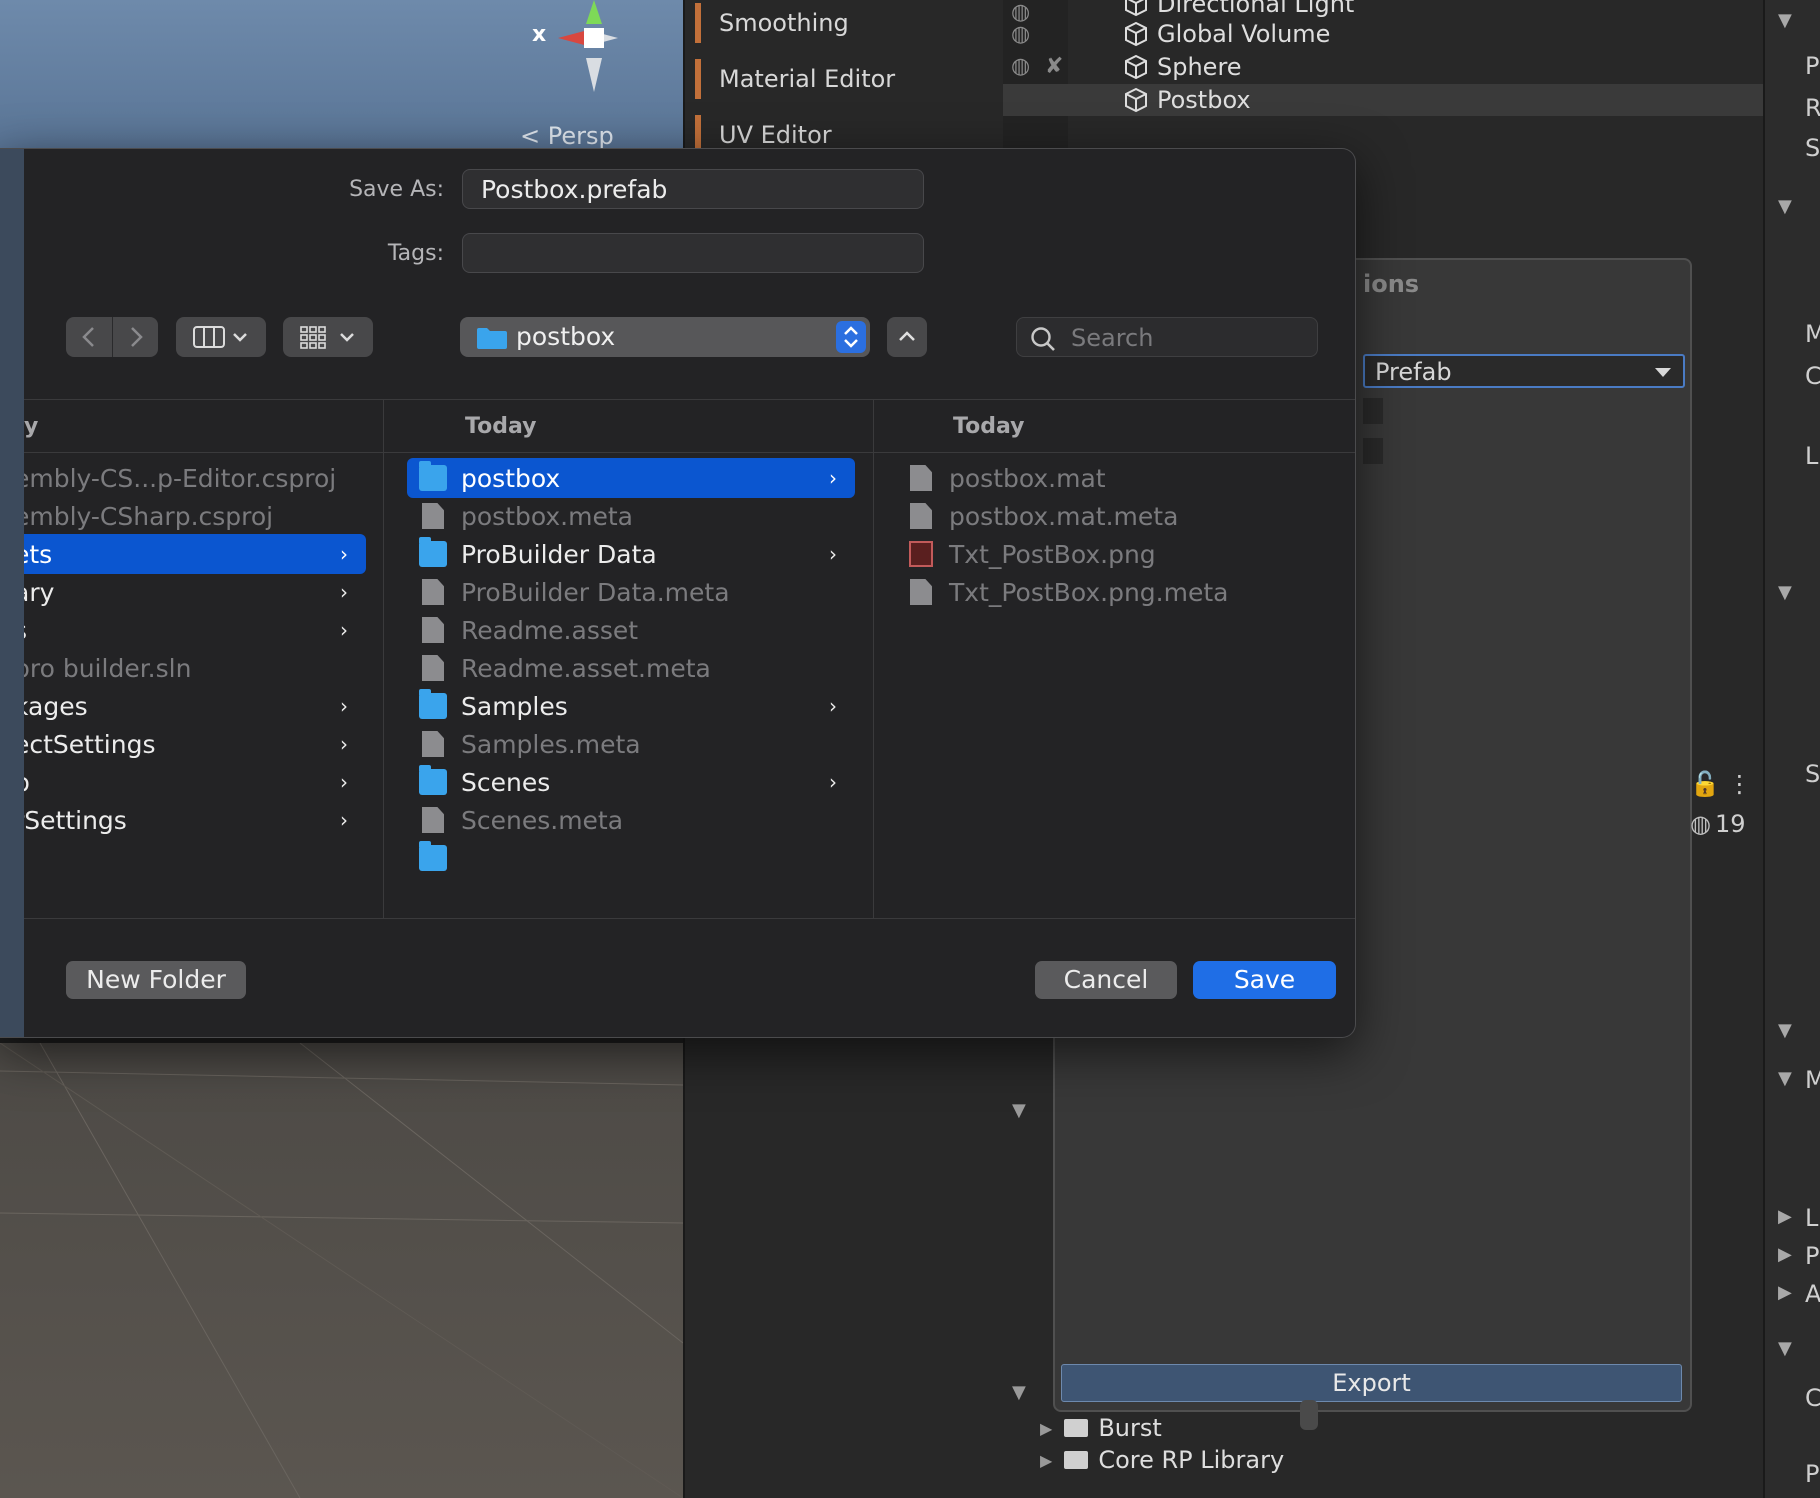 This screenshot has width=1820, height=1498. Describe the element at coordinates (194, 478) in the screenshot. I see `list-item: embly-CS...p-Editor.csproj` at that location.